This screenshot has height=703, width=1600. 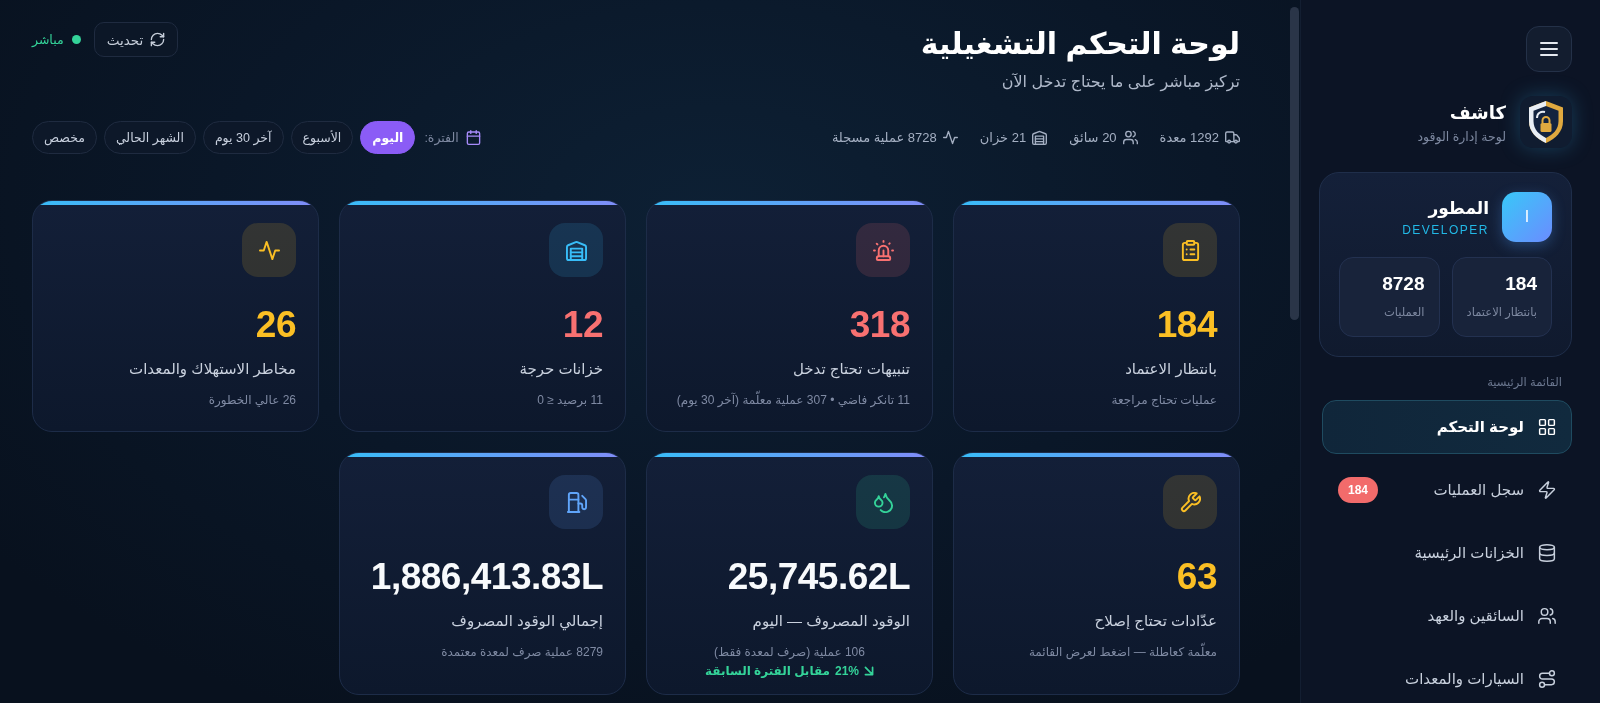 What do you see at coordinates (570, 400) in the screenshot?
I see `stat-note: 11 برصيد ≤ 0` at bounding box center [570, 400].